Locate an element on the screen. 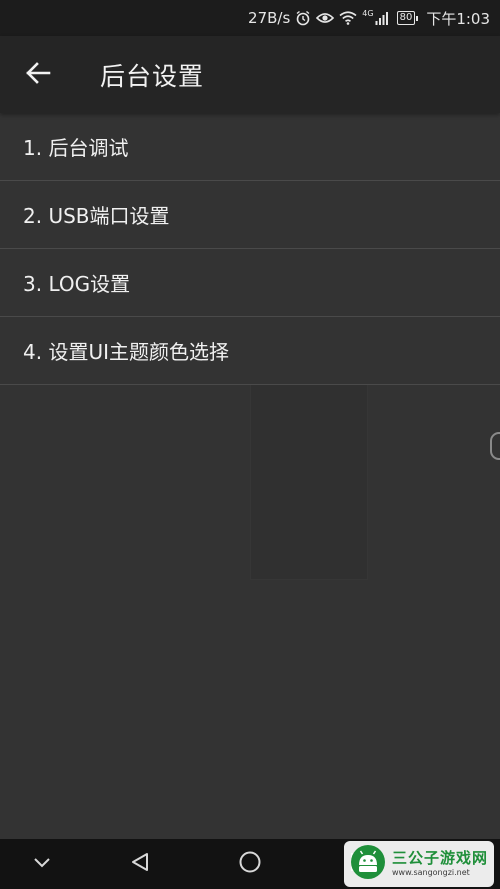 The image size is (500, 889). network-type-label: 4G is located at coordinates (368, 13).